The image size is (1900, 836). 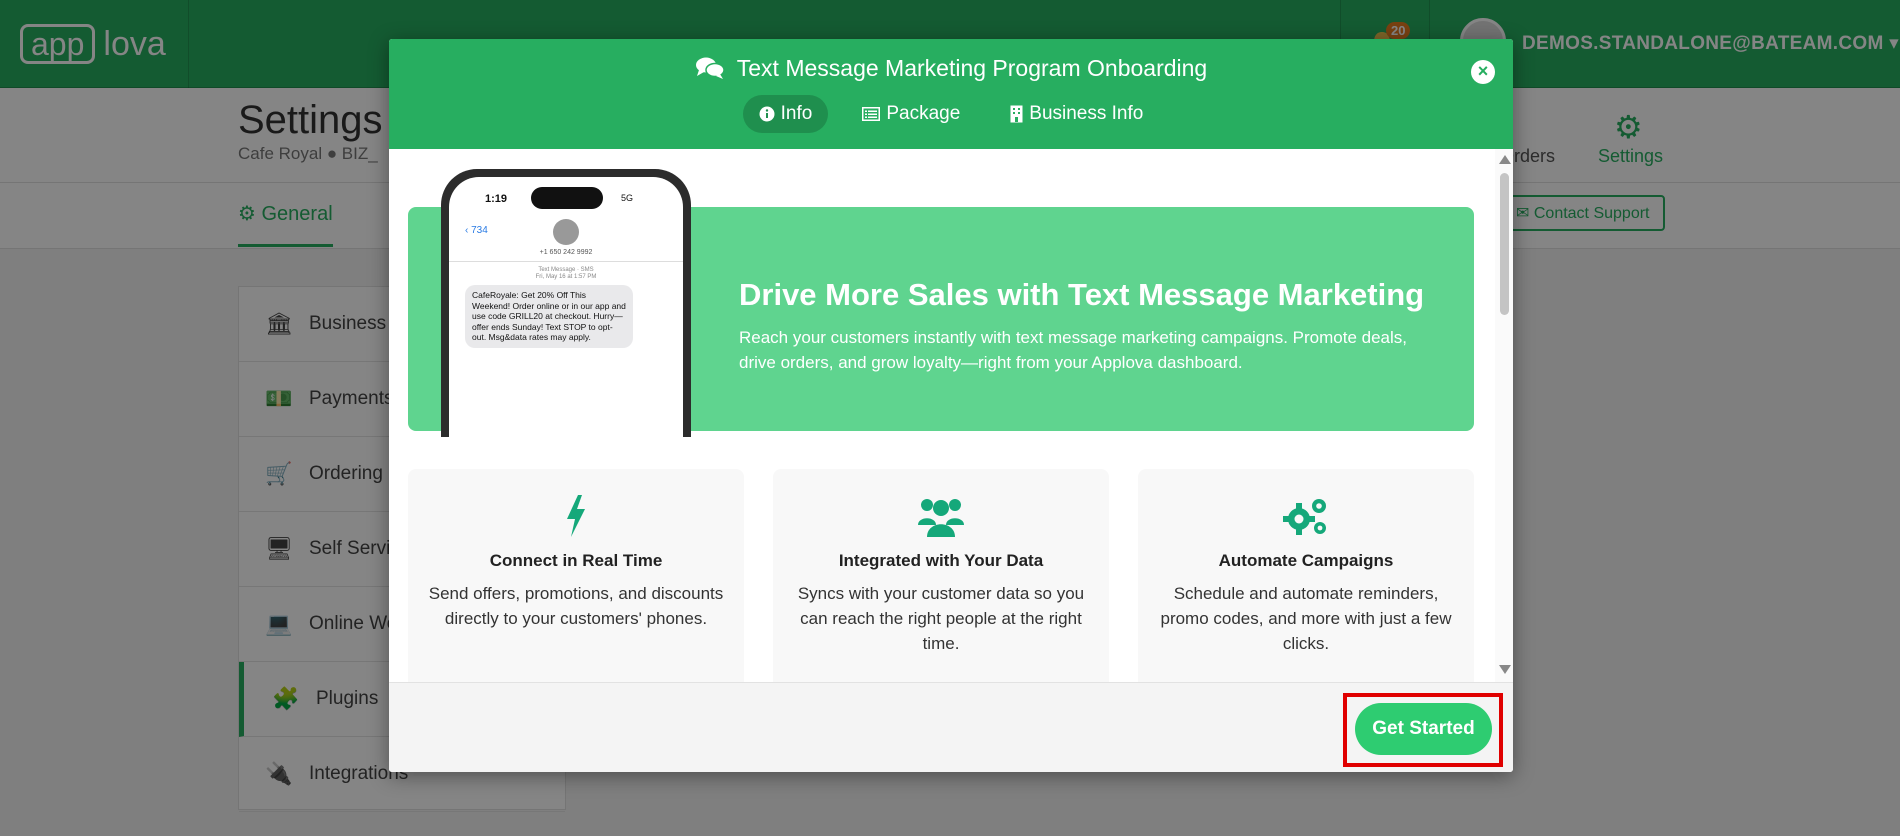 I want to click on list-icon, so click(x=871, y=114).